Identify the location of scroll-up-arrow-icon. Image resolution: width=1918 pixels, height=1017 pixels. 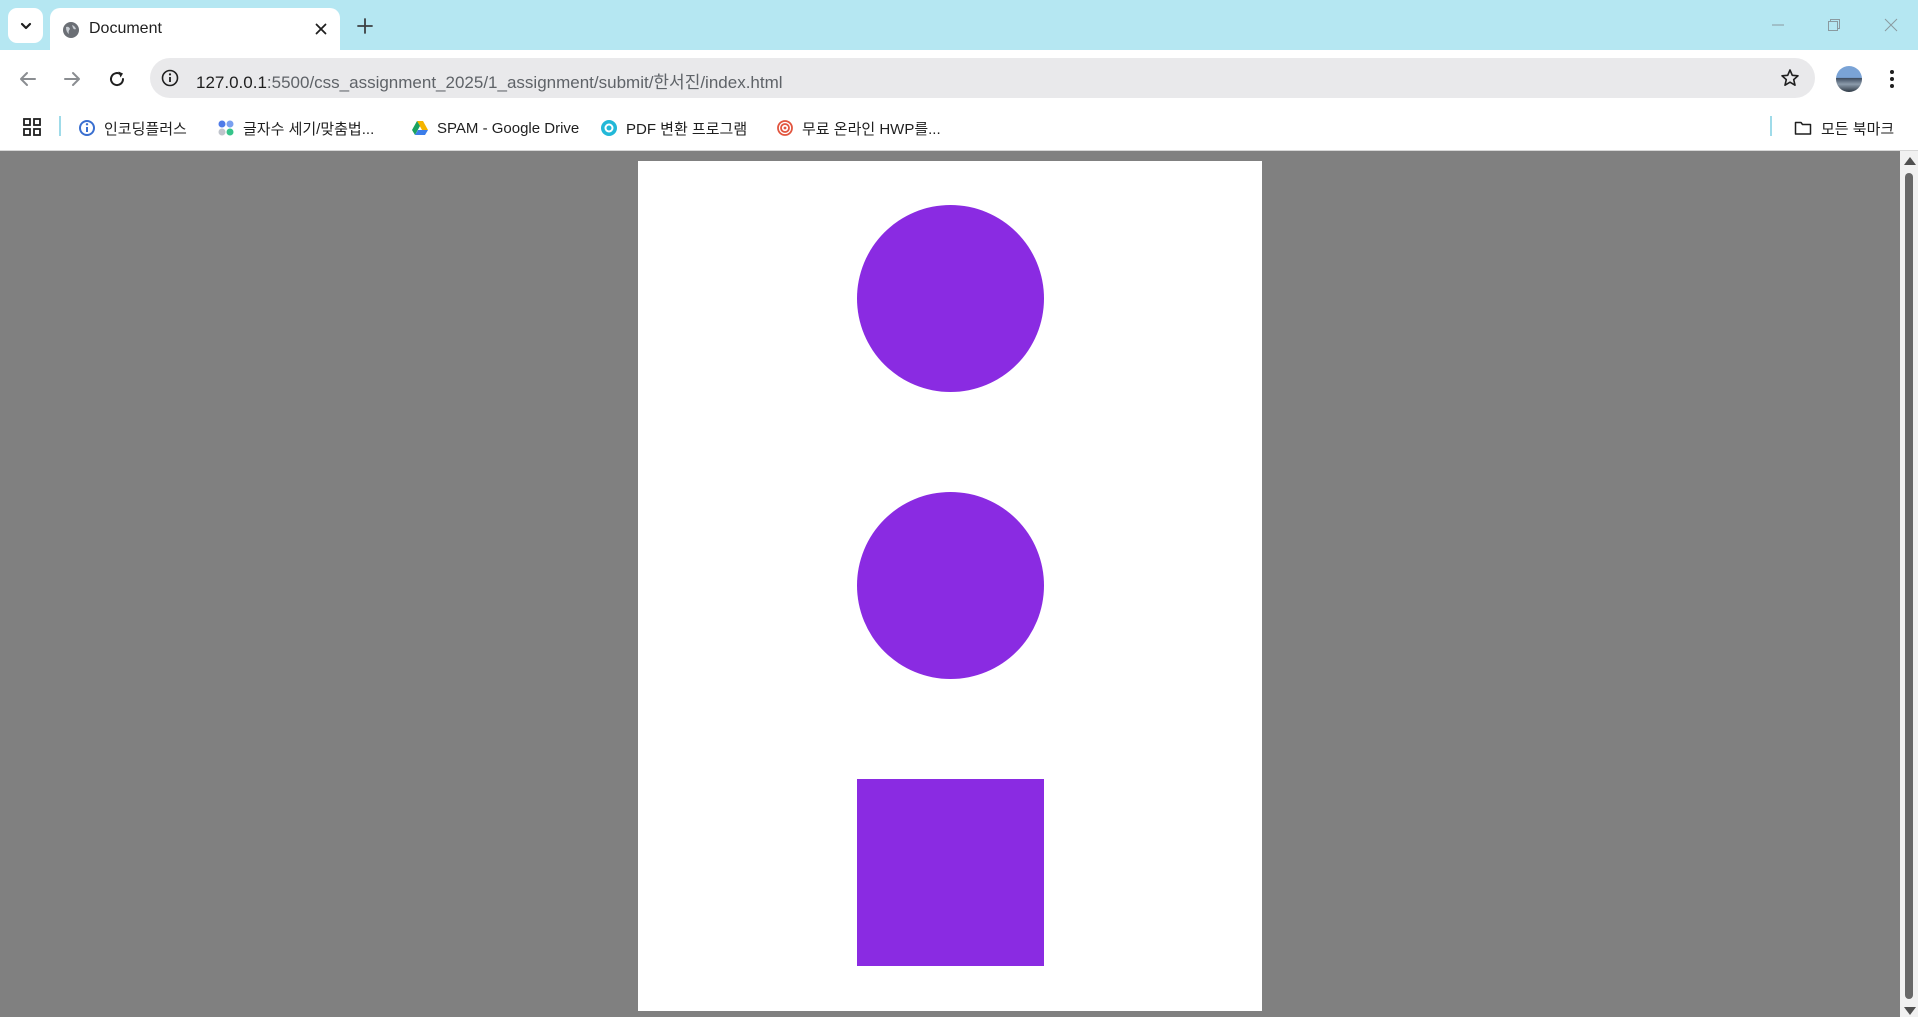
(1910, 161).